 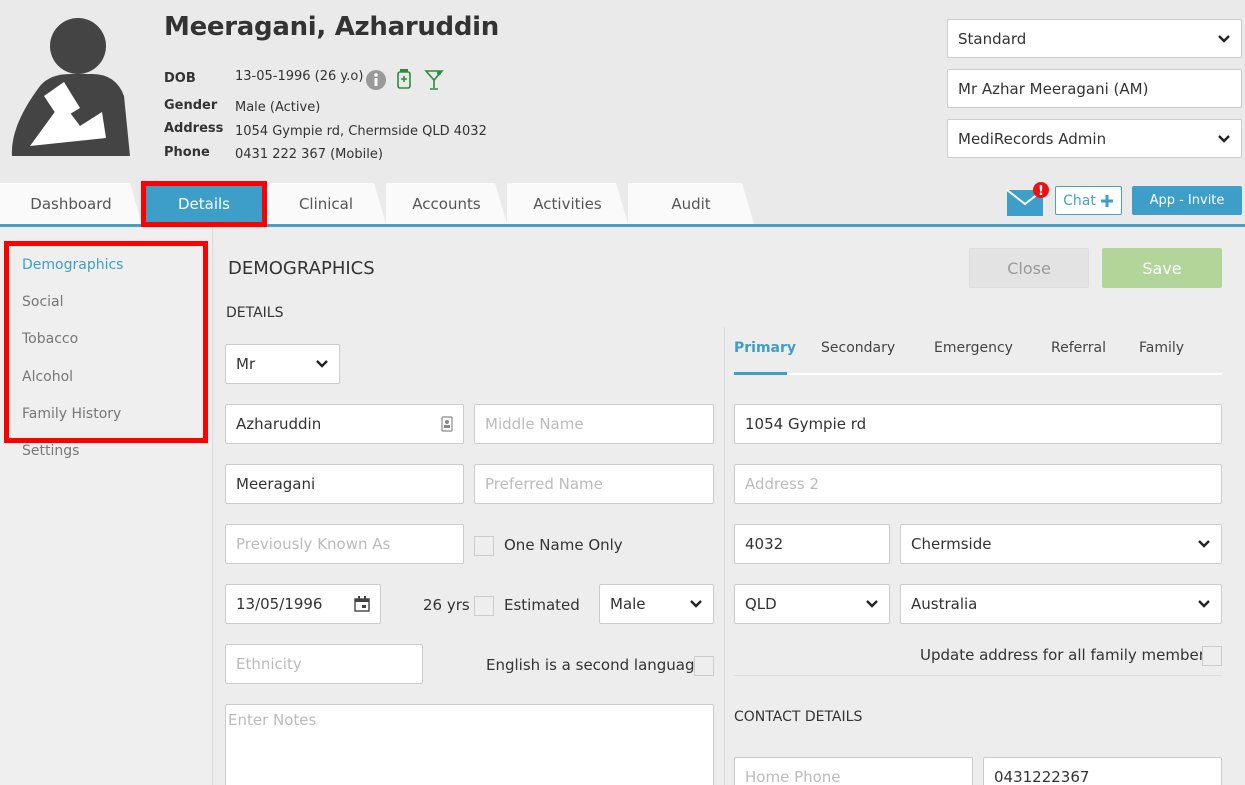 I want to click on sidebar-item-social: Social, so click(x=43, y=302).